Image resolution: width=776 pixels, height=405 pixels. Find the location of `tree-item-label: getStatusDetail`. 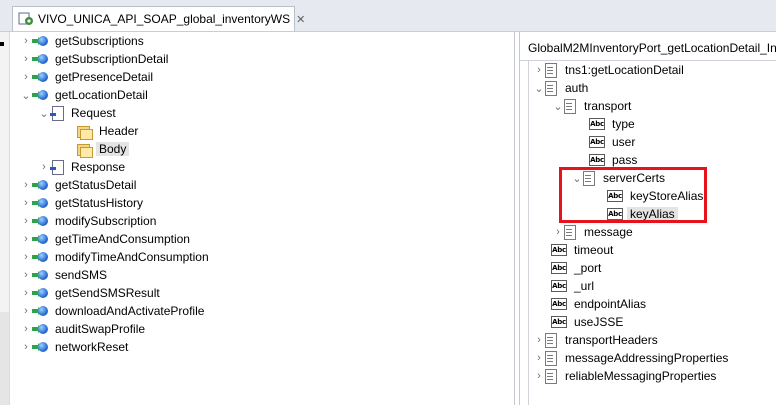

tree-item-label: getStatusDetail is located at coordinates (96, 185).